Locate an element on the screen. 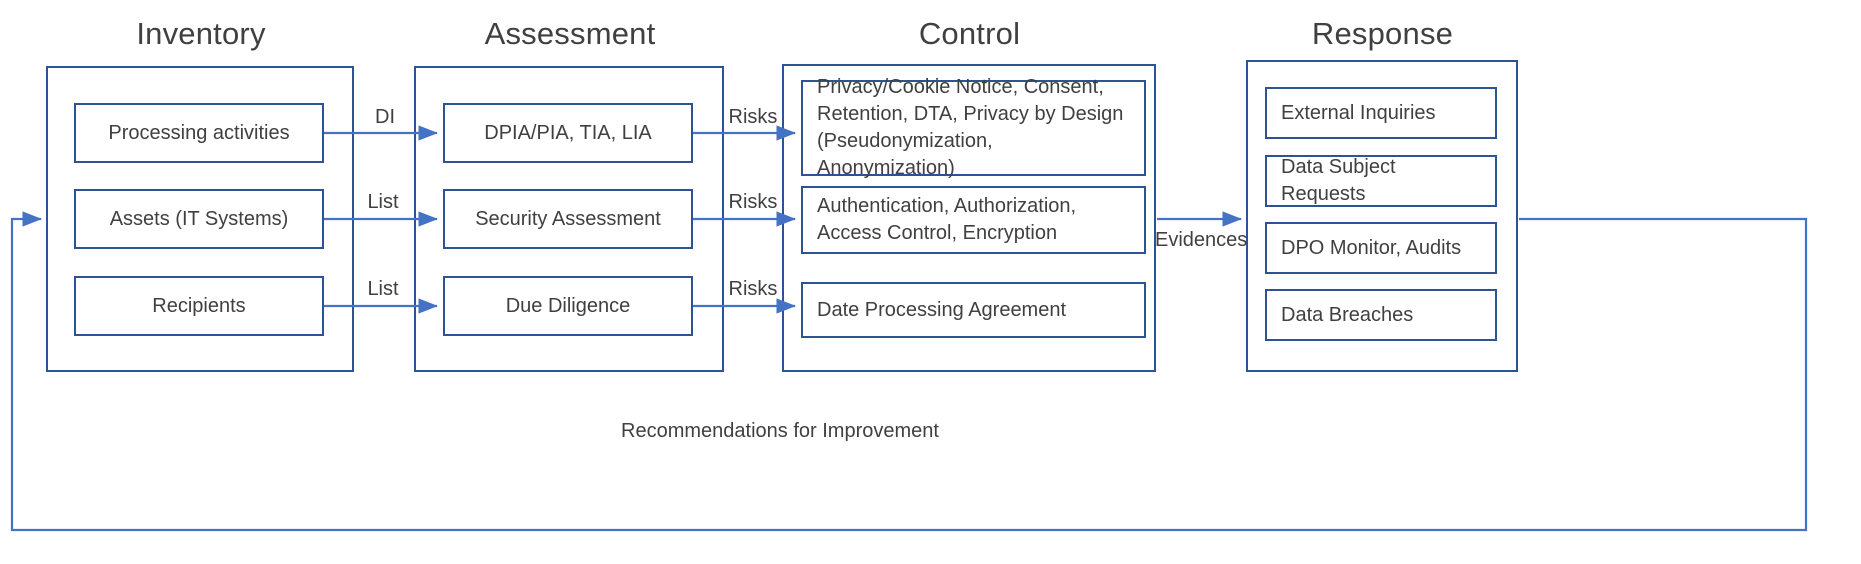 The width and height of the screenshot is (1861, 564). edge-label-list-1: List is located at coordinates (383, 202).